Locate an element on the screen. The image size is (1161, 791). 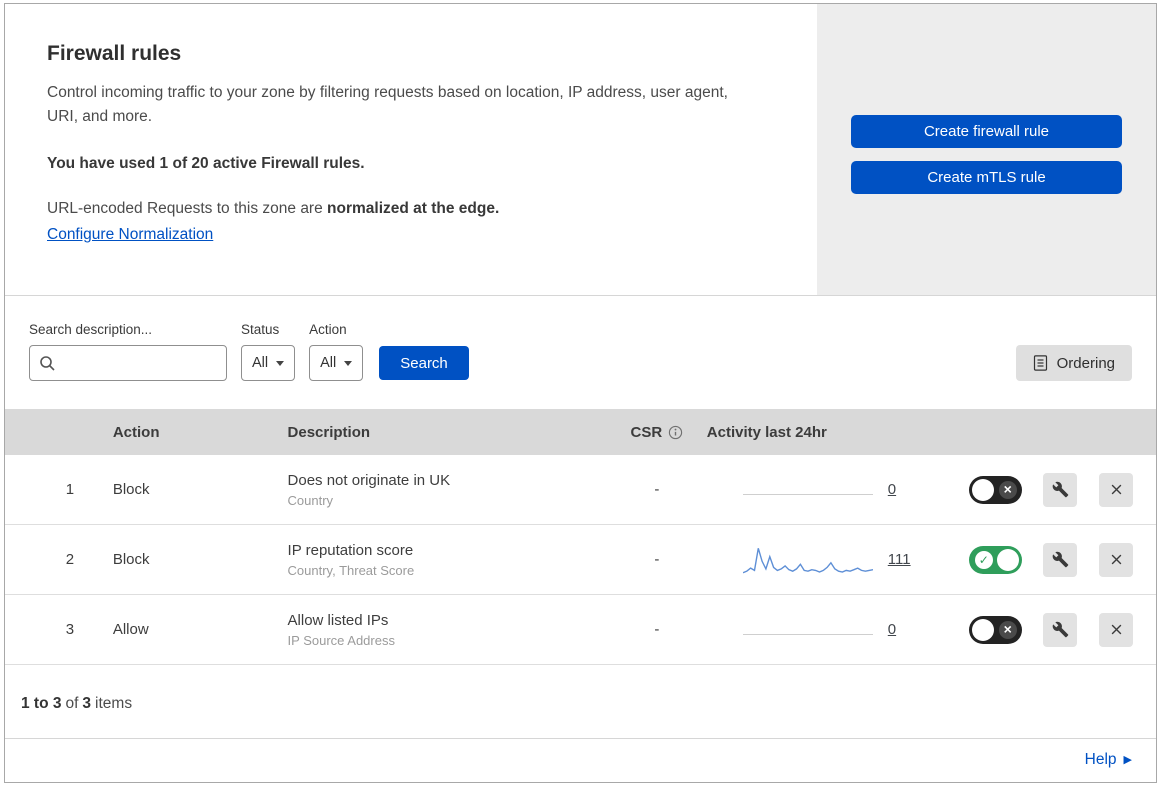
rule-description: Allow listed IPs is located at coordinates (338, 620).